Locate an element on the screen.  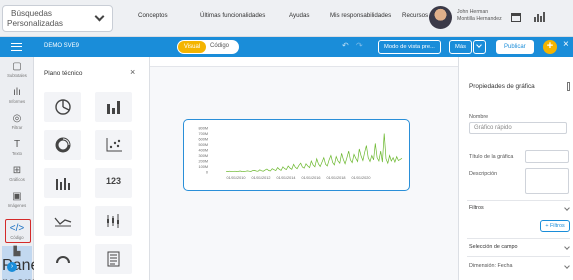
column-chart-icon is located at coordinates (63, 184).